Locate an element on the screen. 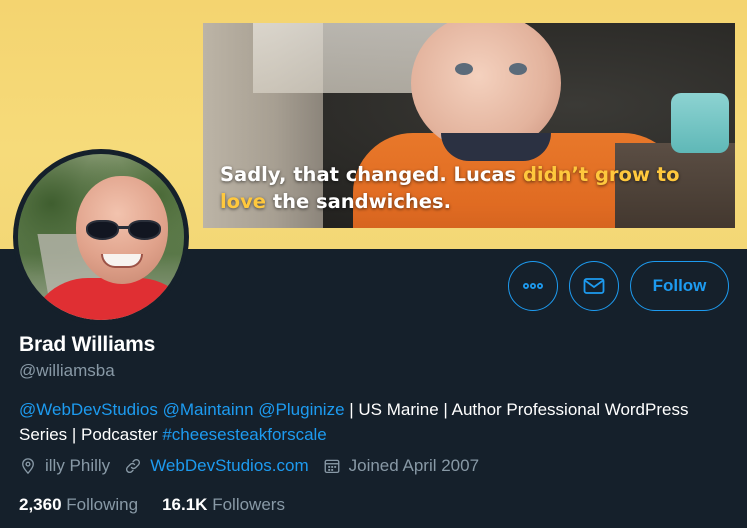  profile-stats: 2,360 Following 16.1K Followers is located at coordinates (164, 505).